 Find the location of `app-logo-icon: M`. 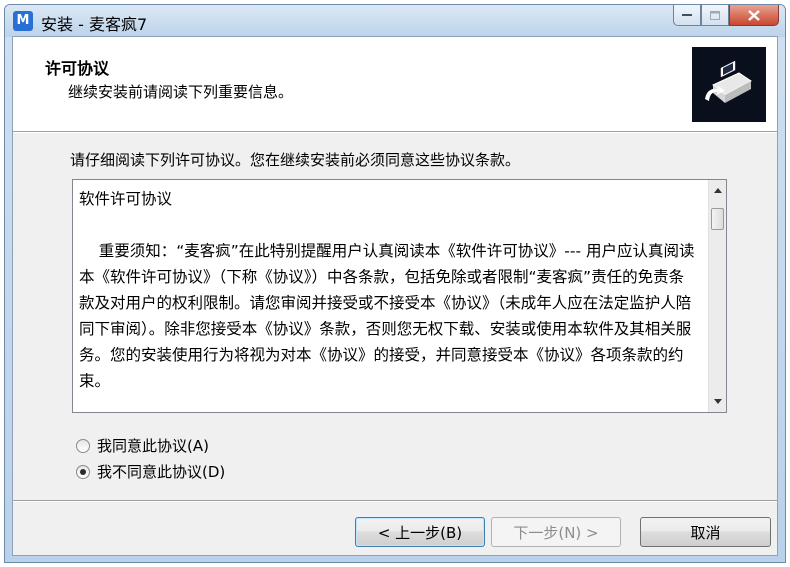

app-logo-icon: M is located at coordinates (23, 21).